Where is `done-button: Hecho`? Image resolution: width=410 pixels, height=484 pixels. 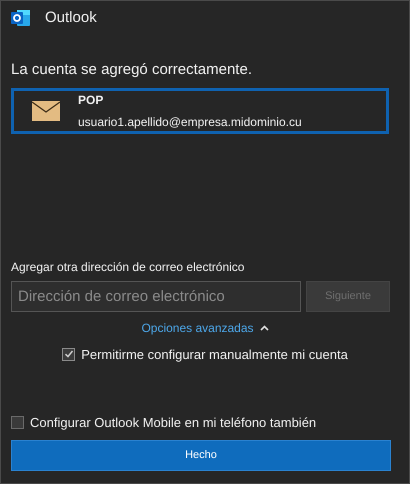 done-button: Hecho is located at coordinates (201, 455).